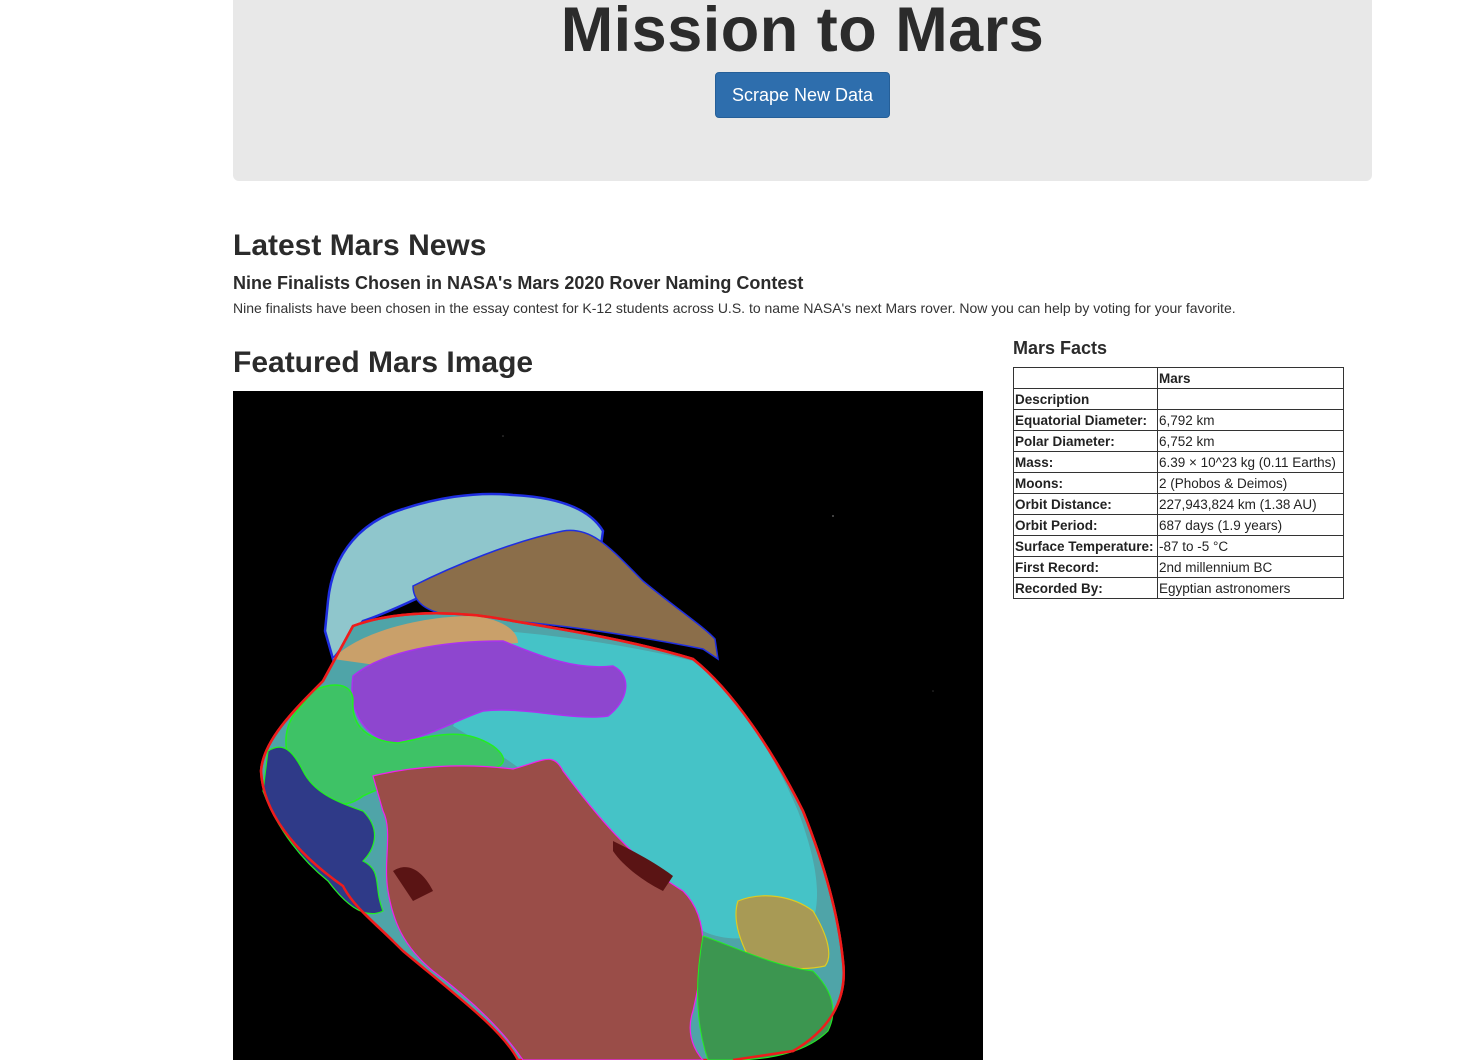 The image size is (1474, 1060). I want to click on table-row: Mass: 6.39 × 10^23 kg (0.11 Earths), so click(1178, 462).